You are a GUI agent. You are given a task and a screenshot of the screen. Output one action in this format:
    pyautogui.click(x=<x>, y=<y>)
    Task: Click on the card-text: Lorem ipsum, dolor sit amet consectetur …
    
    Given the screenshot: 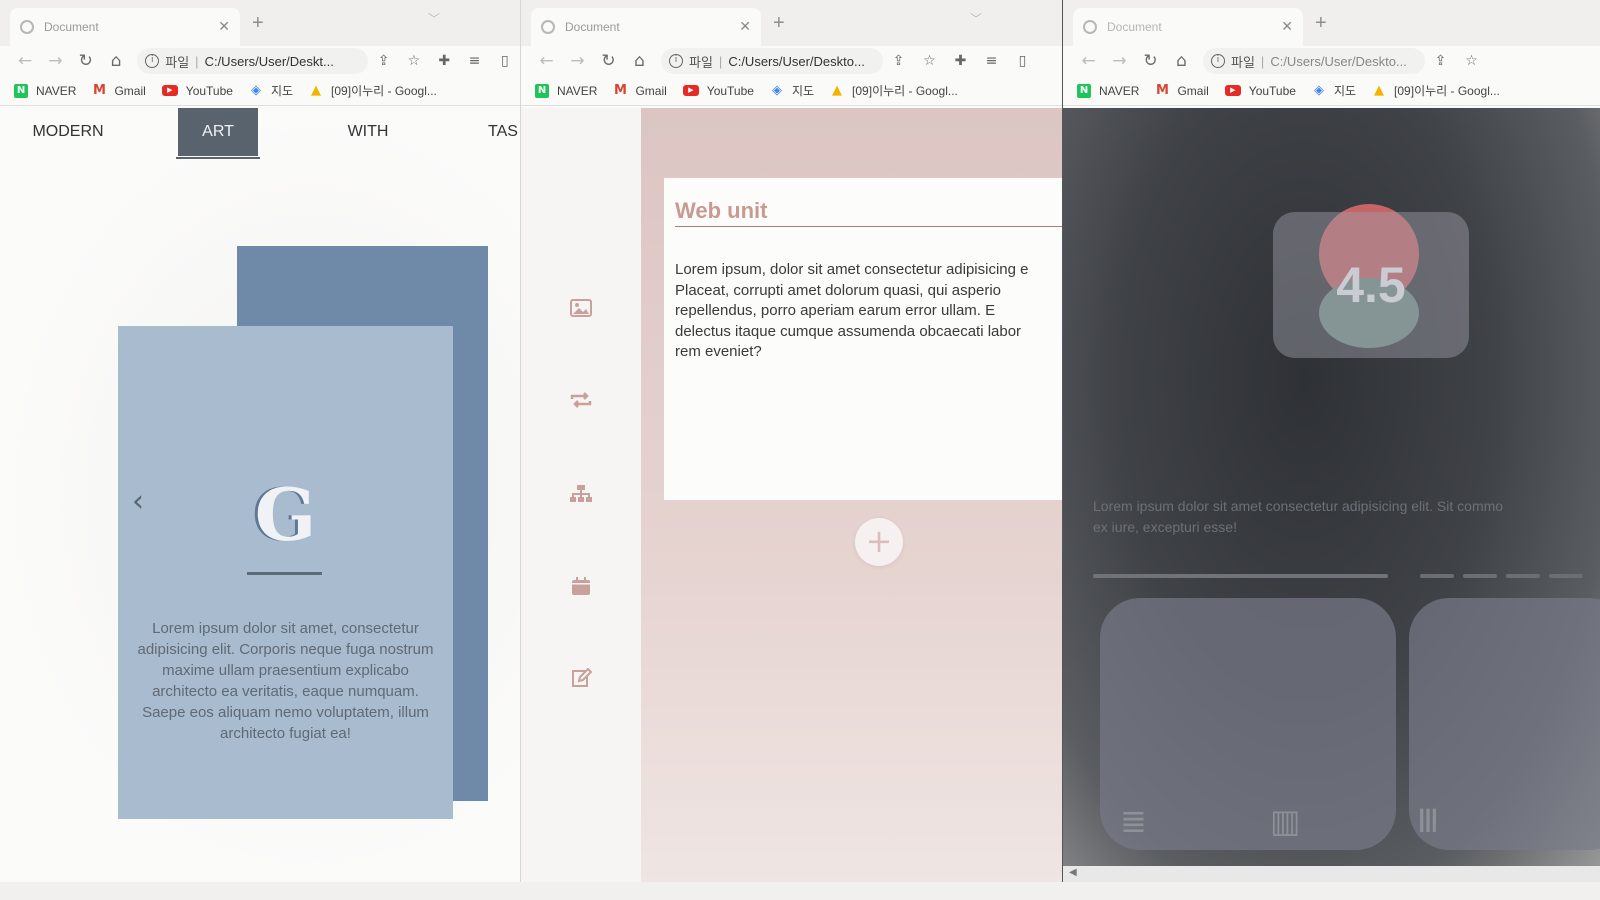 What is the action you would take?
    pyautogui.click(x=868, y=311)
    